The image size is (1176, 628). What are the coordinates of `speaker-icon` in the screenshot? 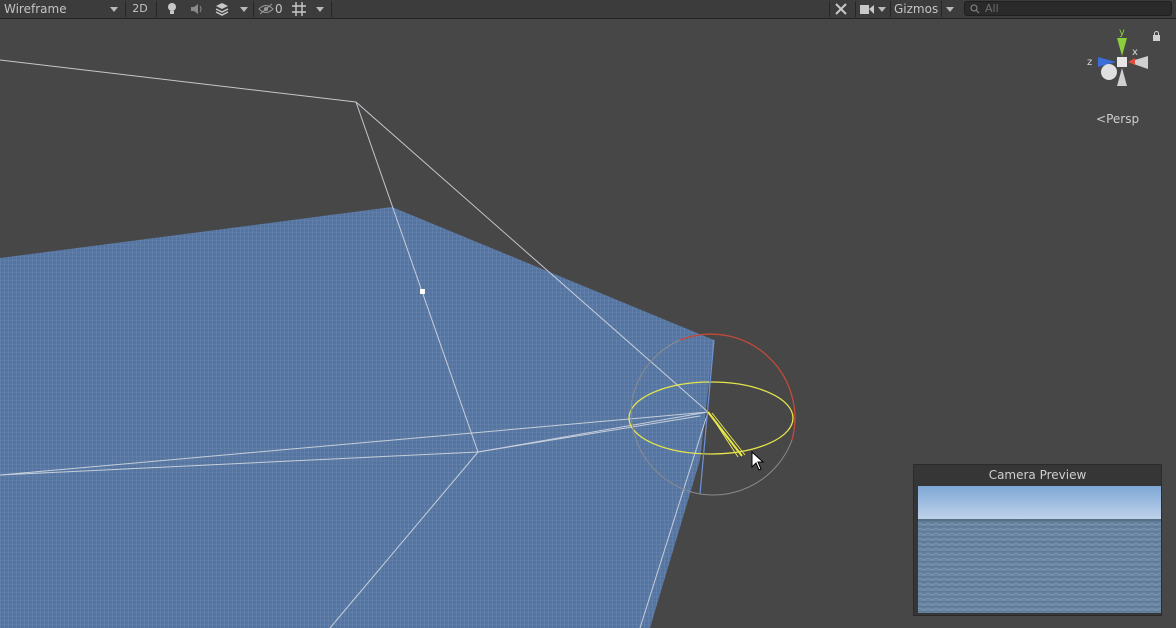 It's located at (196, 9).